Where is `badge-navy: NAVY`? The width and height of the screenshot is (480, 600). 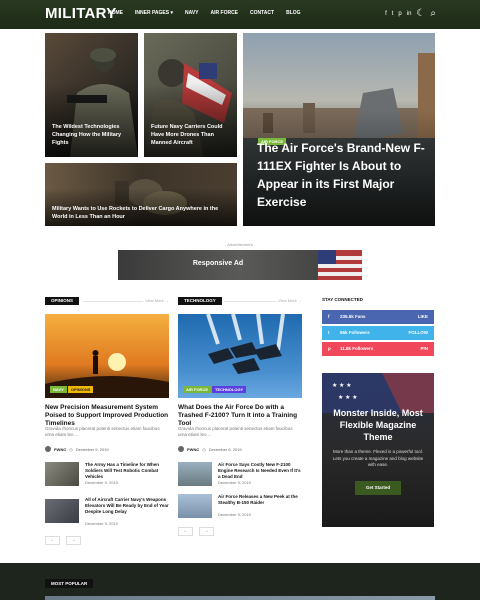
badge-navy: NAVY is located at coordinates (58, 389).